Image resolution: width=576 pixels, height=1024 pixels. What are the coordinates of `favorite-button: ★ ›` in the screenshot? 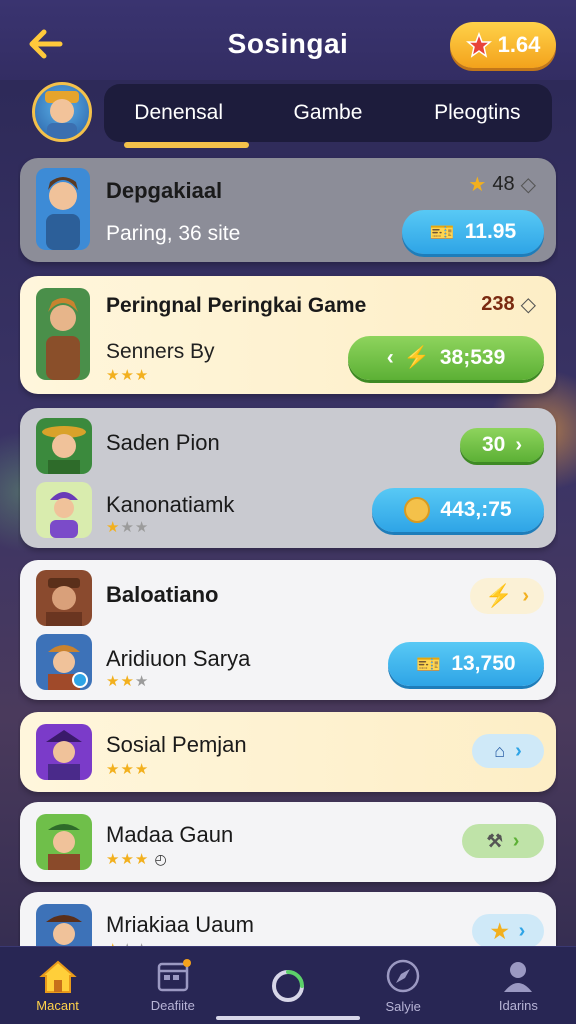 It's located at (508, 930).